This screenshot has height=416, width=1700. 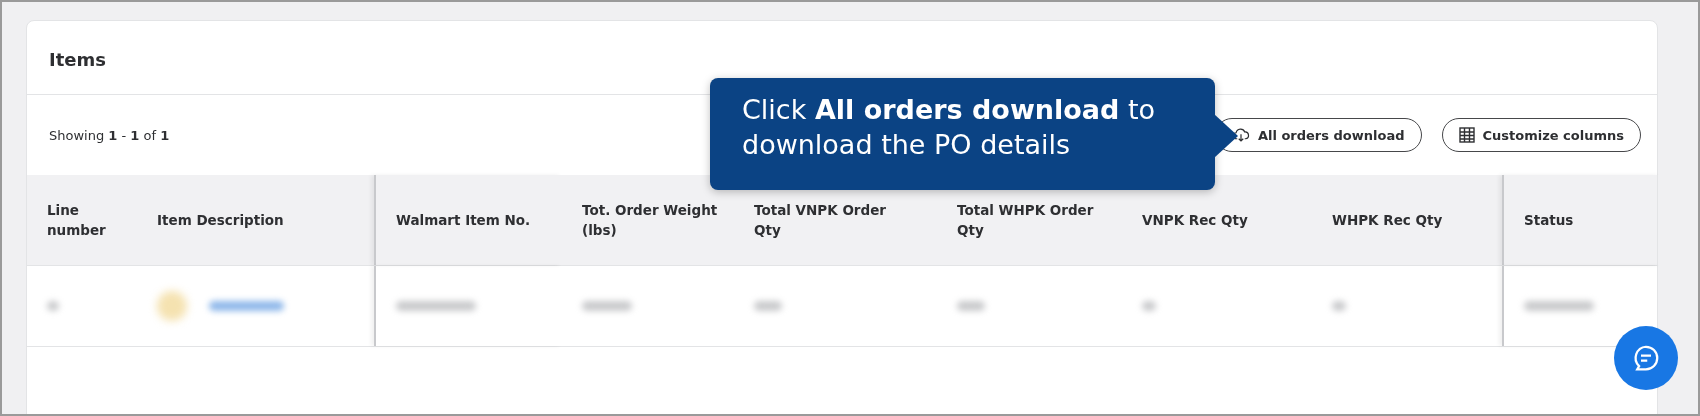 I want to click on column-header: Walmart Item No., so click(x=463, y=220).